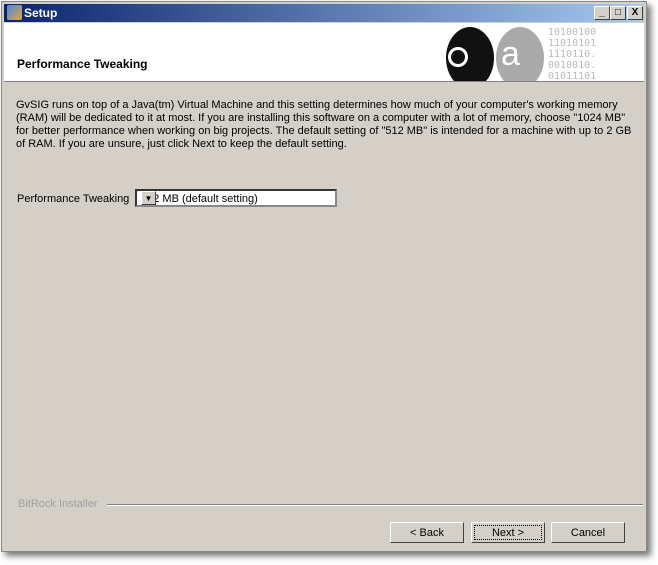 The image size is (658, 565). What do you see at coordinates (73, 199) in the screenshot?
I see `performance-label: Performance Tweaking` at bounding box center [73, 199].